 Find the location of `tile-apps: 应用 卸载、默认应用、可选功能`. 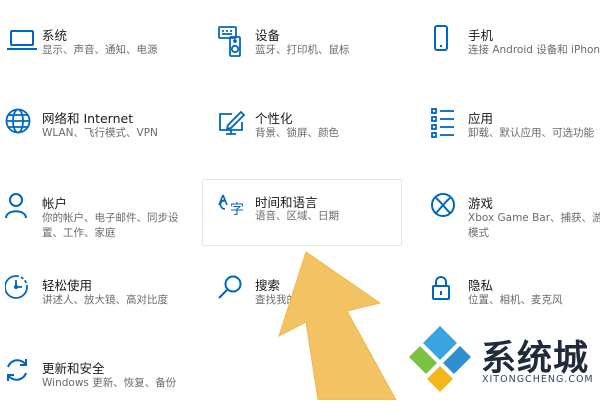

tile-apps: 应用 卸载、默认应用、可选功能 is located at coordinates (515, 139).